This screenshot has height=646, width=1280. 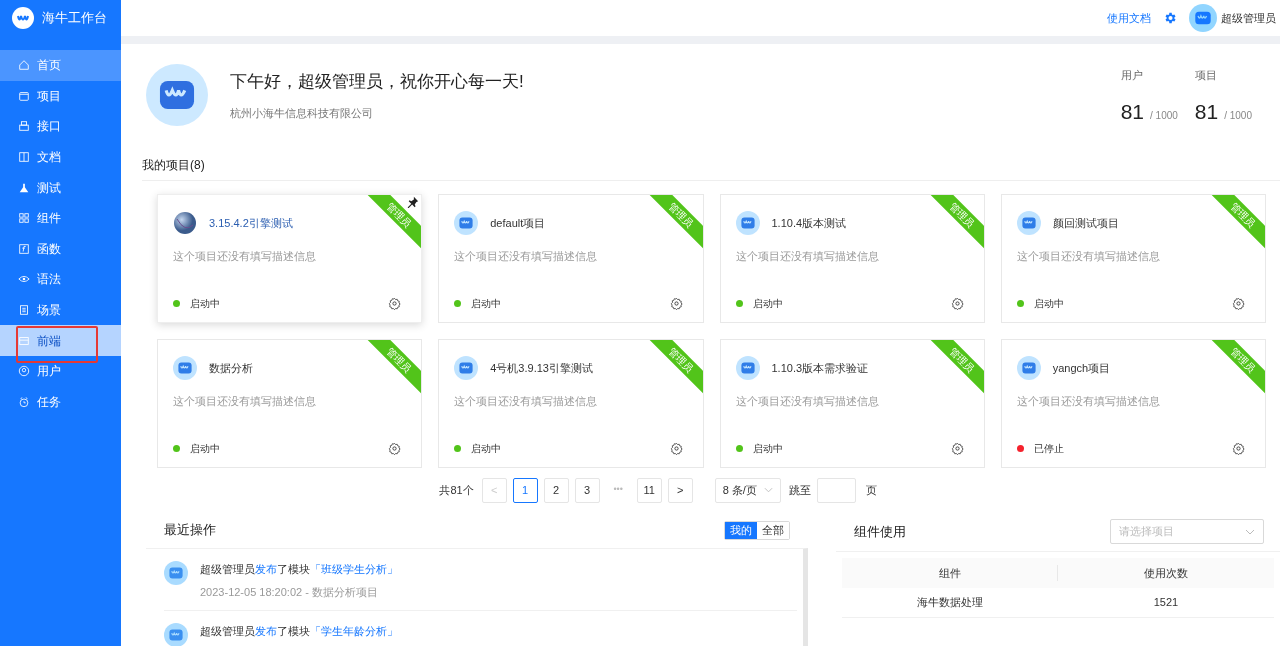 I want to click on company-avatar, so click(x=177, y=95).